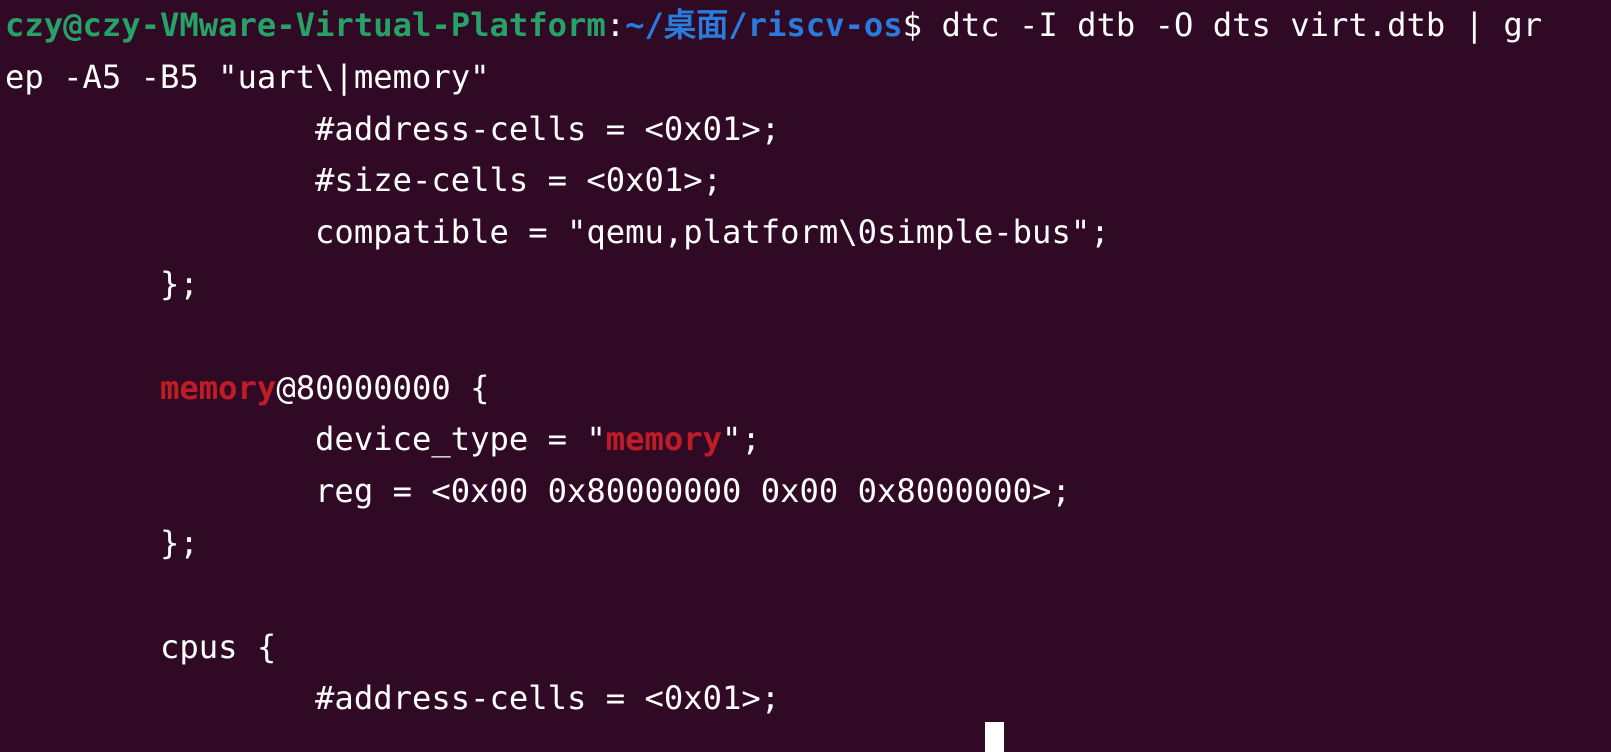  I want to click on output-text: ";, so click(741, 439).